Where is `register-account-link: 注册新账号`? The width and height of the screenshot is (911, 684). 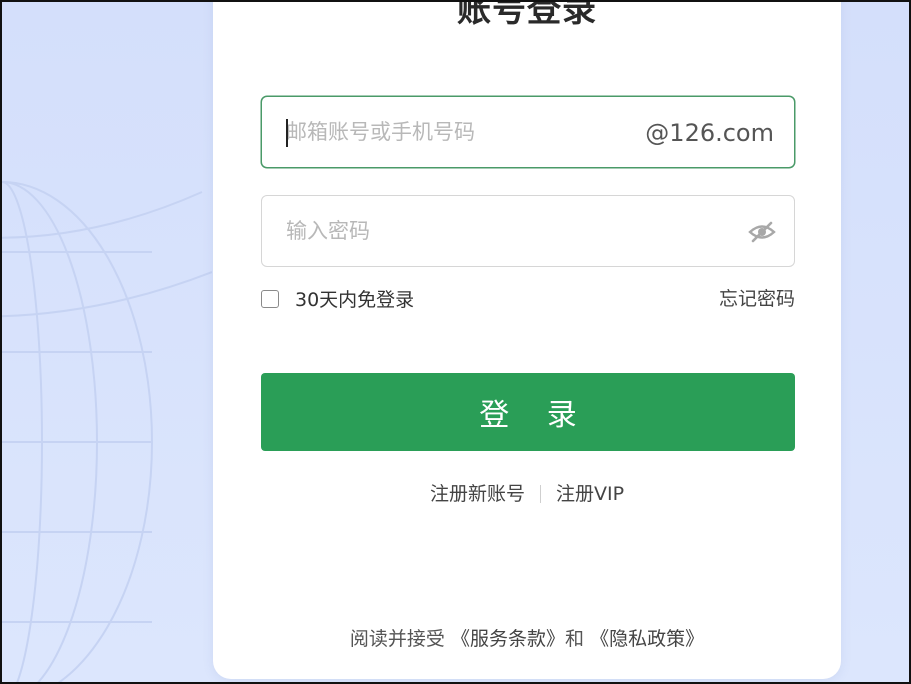 register-account-link: 注册新账号 is located at coordinates (477, 494).